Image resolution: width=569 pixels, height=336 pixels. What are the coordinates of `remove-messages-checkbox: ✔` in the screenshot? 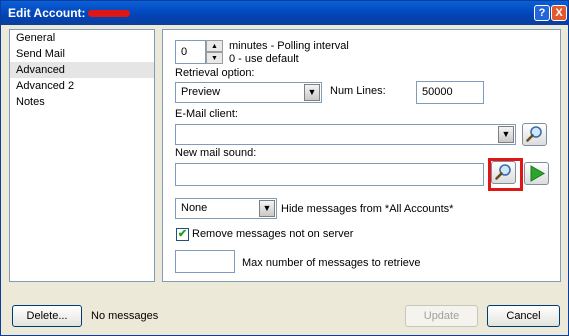 It's located at (182, 234).